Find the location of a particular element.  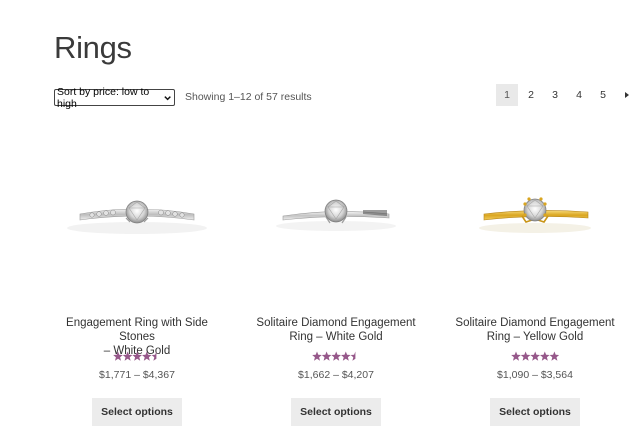

page-1-current: 1 is located at coordinates (507, 95).